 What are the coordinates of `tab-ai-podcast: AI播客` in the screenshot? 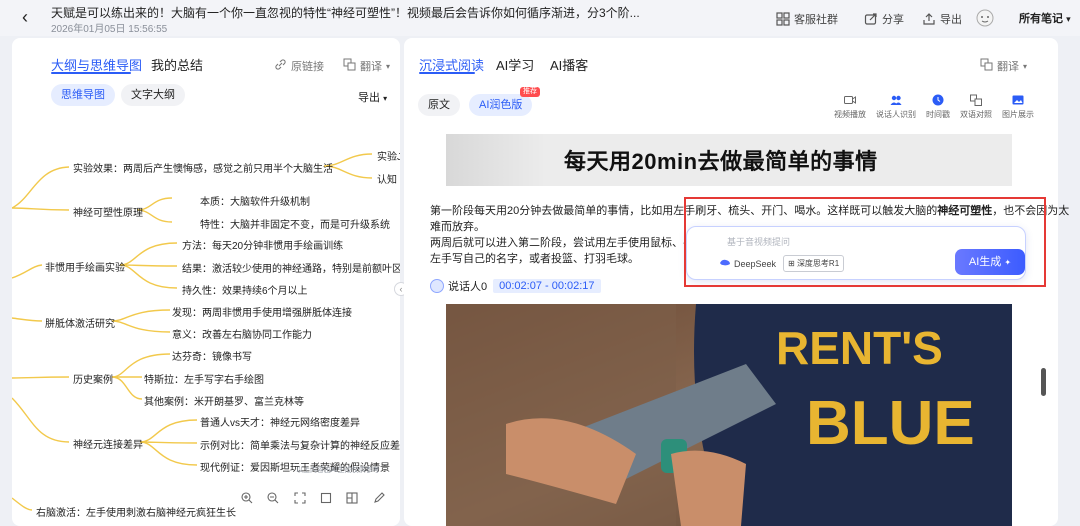 It's located at (569, 64).